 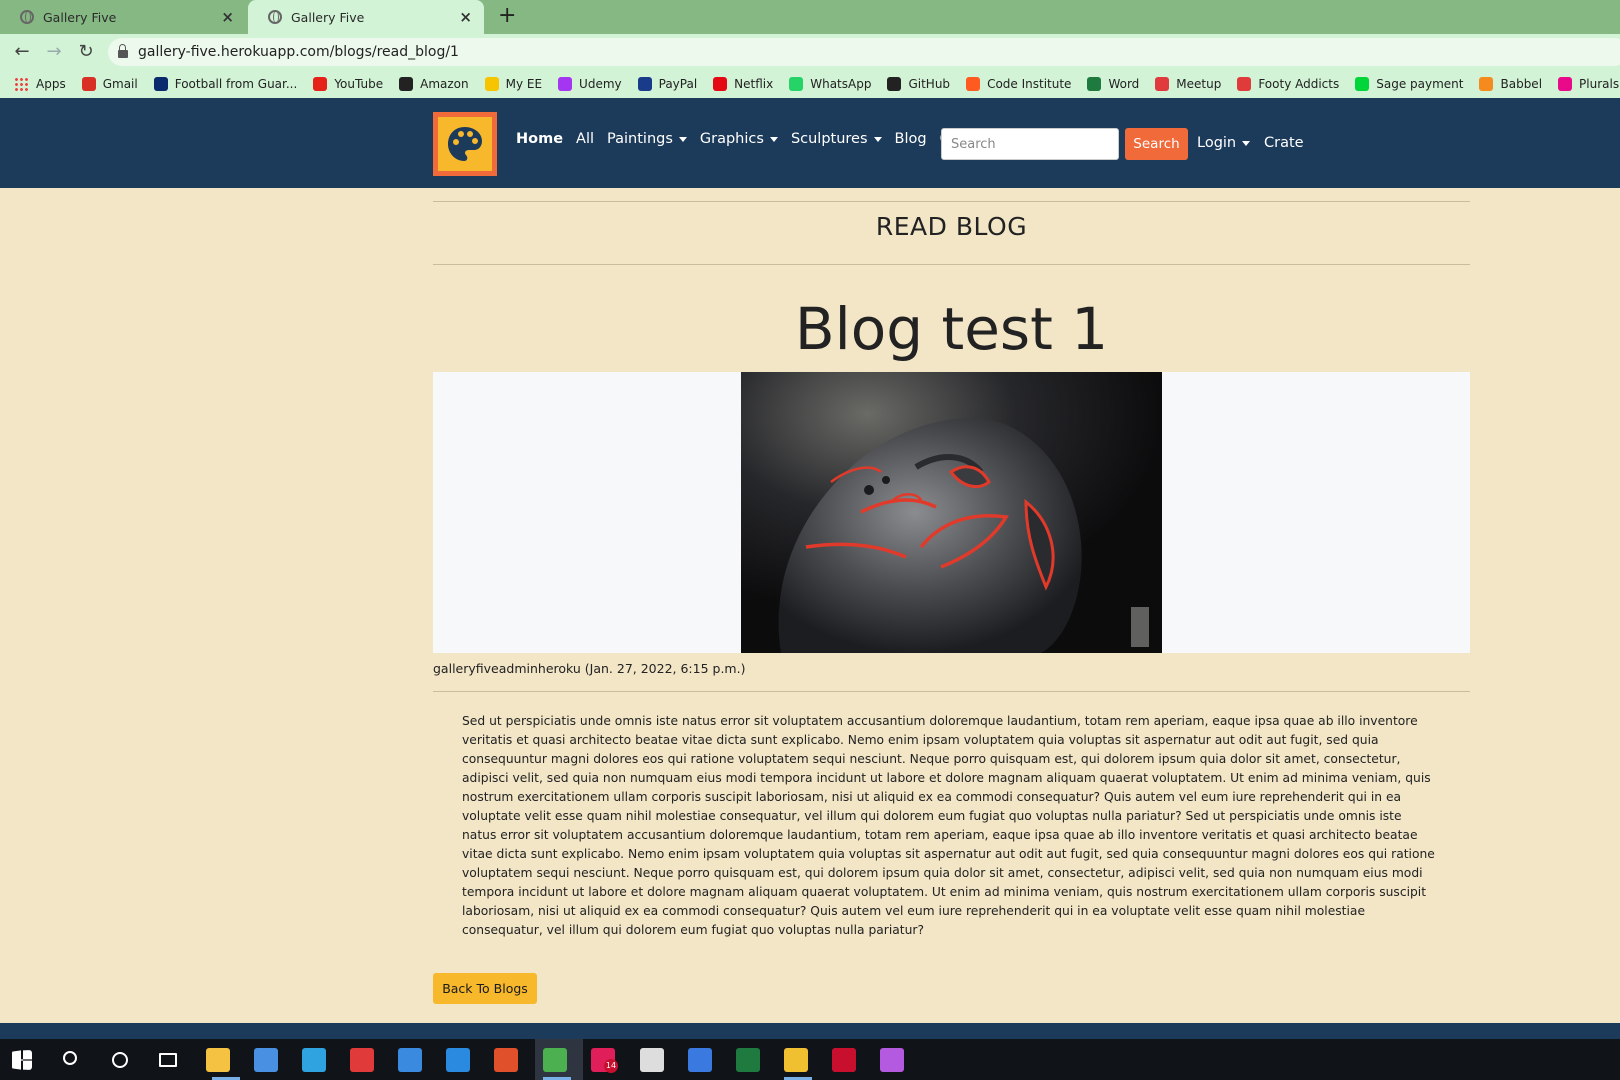 I want to click on mail-icon, so click(x=410, y=1060).